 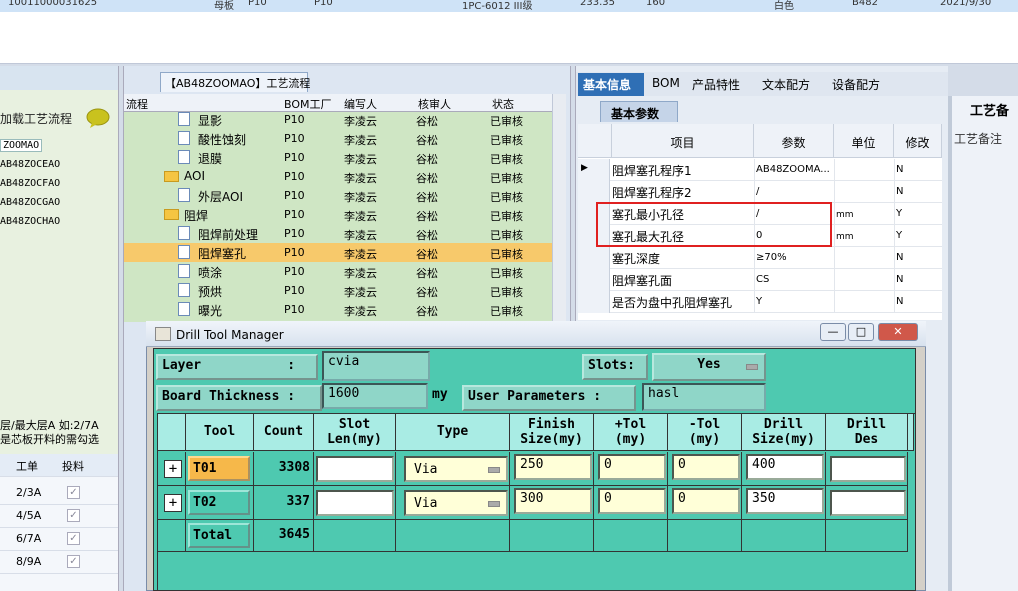 What do you see at coordinates (704, 397) in the screenshot?
I see `user-params-field: hasl` at bounding box center [704, 397].